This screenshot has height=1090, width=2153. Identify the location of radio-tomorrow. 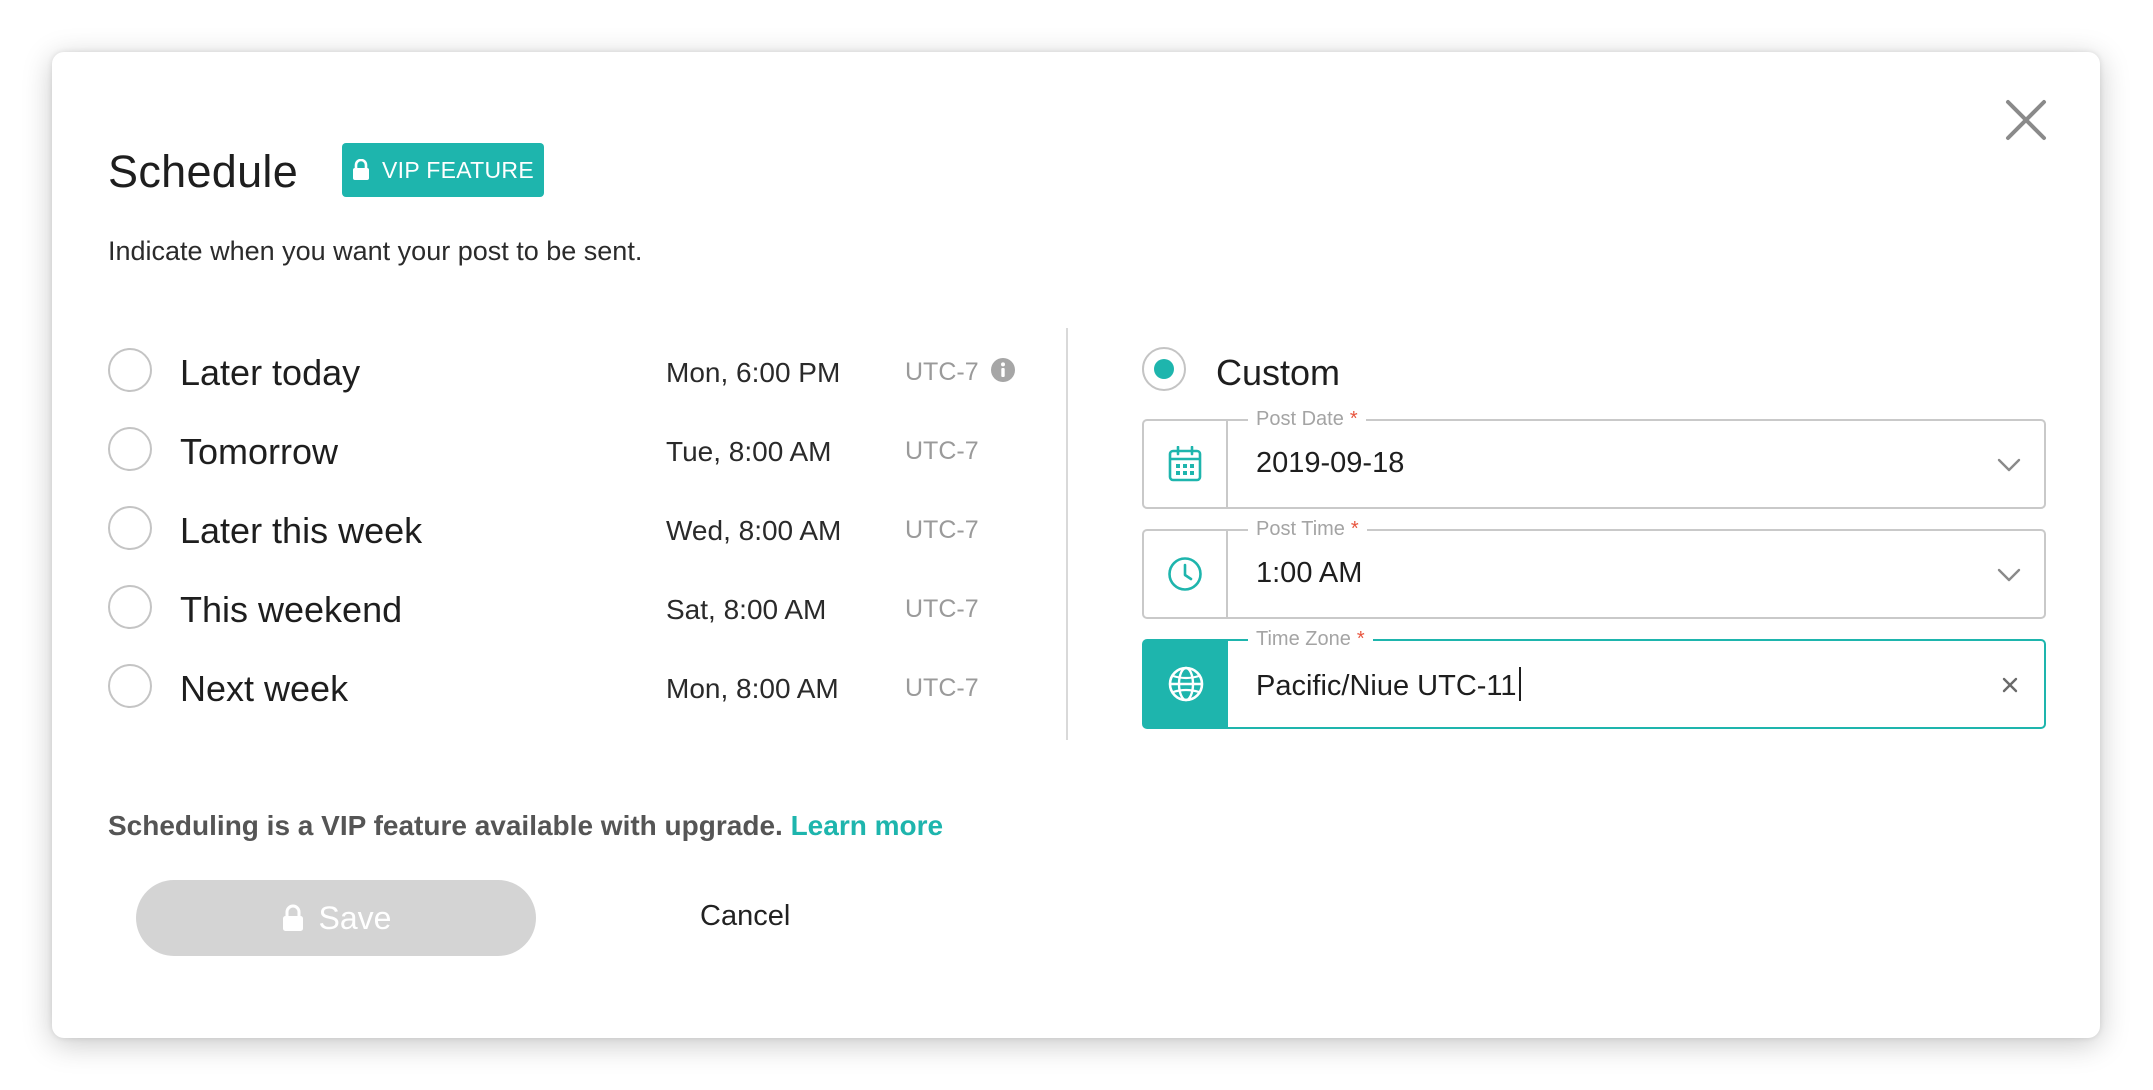
(130, 449).